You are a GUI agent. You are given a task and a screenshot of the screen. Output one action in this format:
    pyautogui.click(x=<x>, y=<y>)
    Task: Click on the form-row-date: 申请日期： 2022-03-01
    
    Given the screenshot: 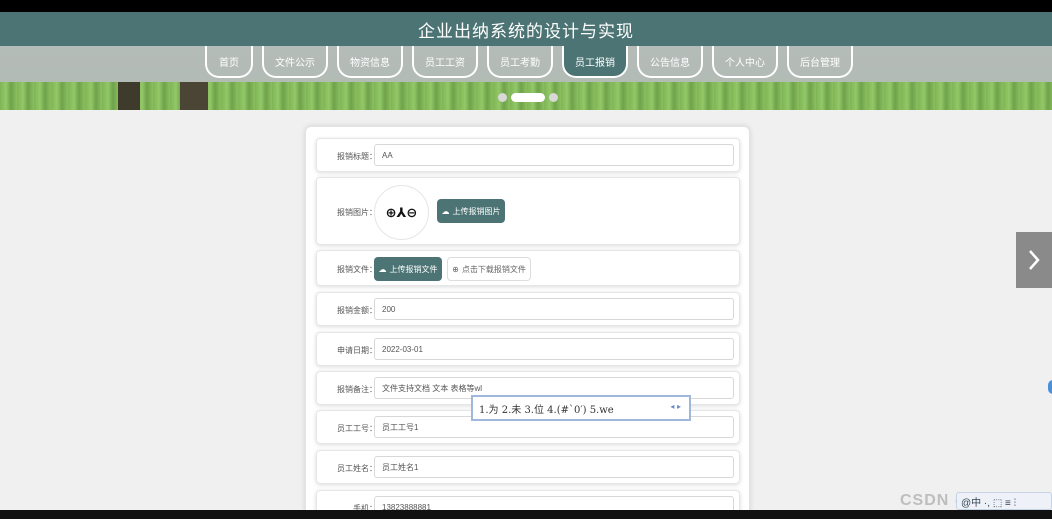 What is the action you would take?
    pyautogui.click(x=528, y=349)
    